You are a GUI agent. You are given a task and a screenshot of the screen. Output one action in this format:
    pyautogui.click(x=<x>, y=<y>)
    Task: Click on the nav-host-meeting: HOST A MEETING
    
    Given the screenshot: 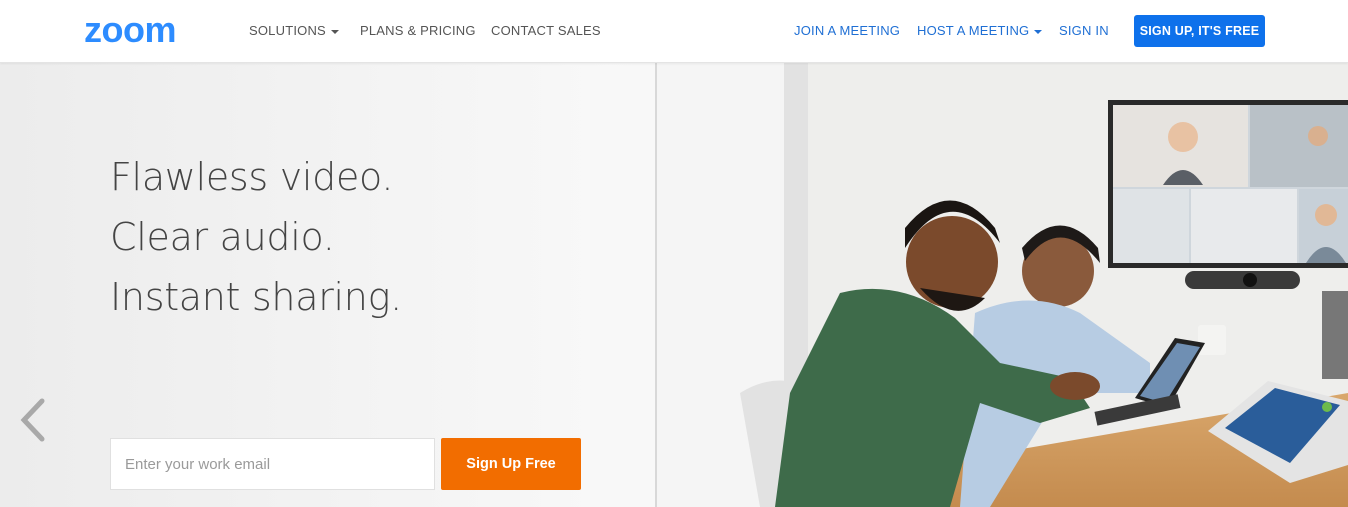 What is the action you would take?
    pyautogui.click(x=980, y=30)
    